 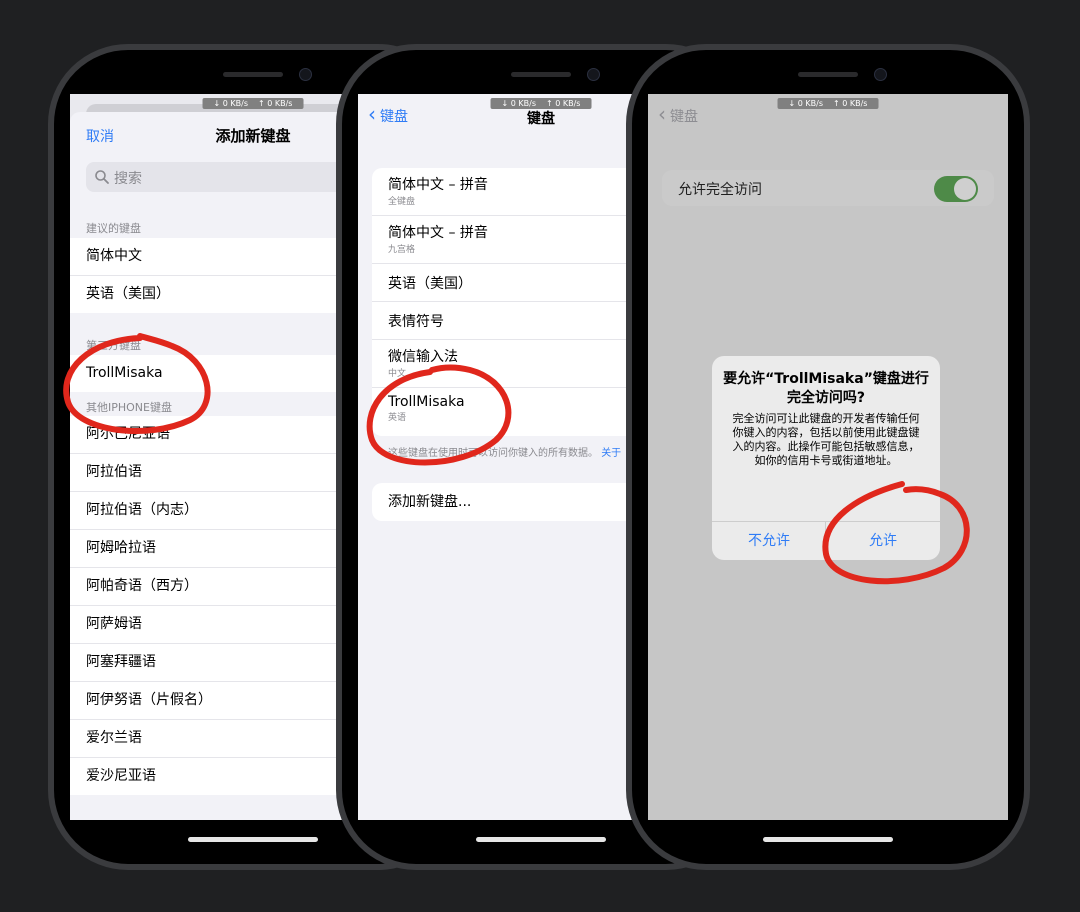 What do you see at coordinates (678, 115) in the screenshot?
I see `back-button: ‹ 键盘` at bounding box center [678, 115].